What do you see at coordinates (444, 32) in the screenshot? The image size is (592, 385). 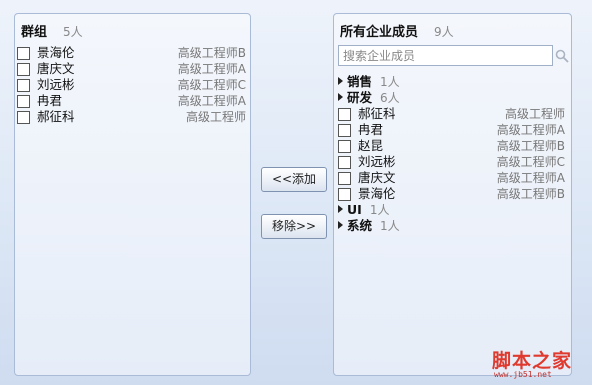 I see `all-members-count: 9人` at bounding box center [444, 32].